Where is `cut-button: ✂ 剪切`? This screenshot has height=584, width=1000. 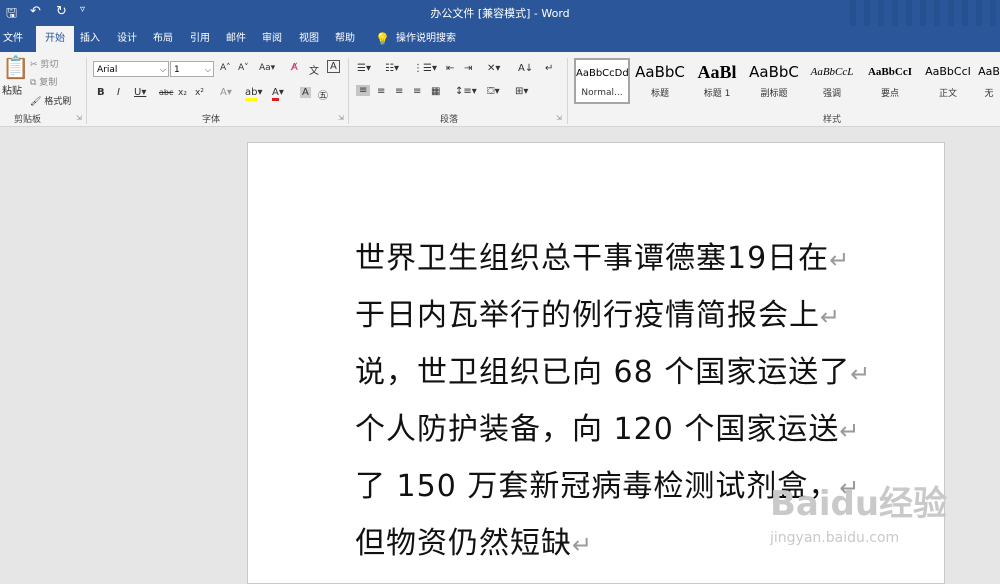 cut-button: ✂ 剪切 is located at coordinates (44, 63).